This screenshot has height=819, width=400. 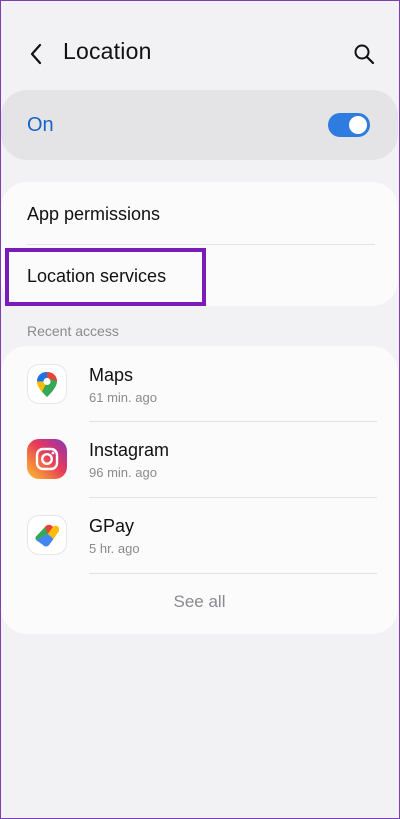 I want to click on recent-app-row-gpay: GPay 5 hr. ago, so click(x=199, y=534).